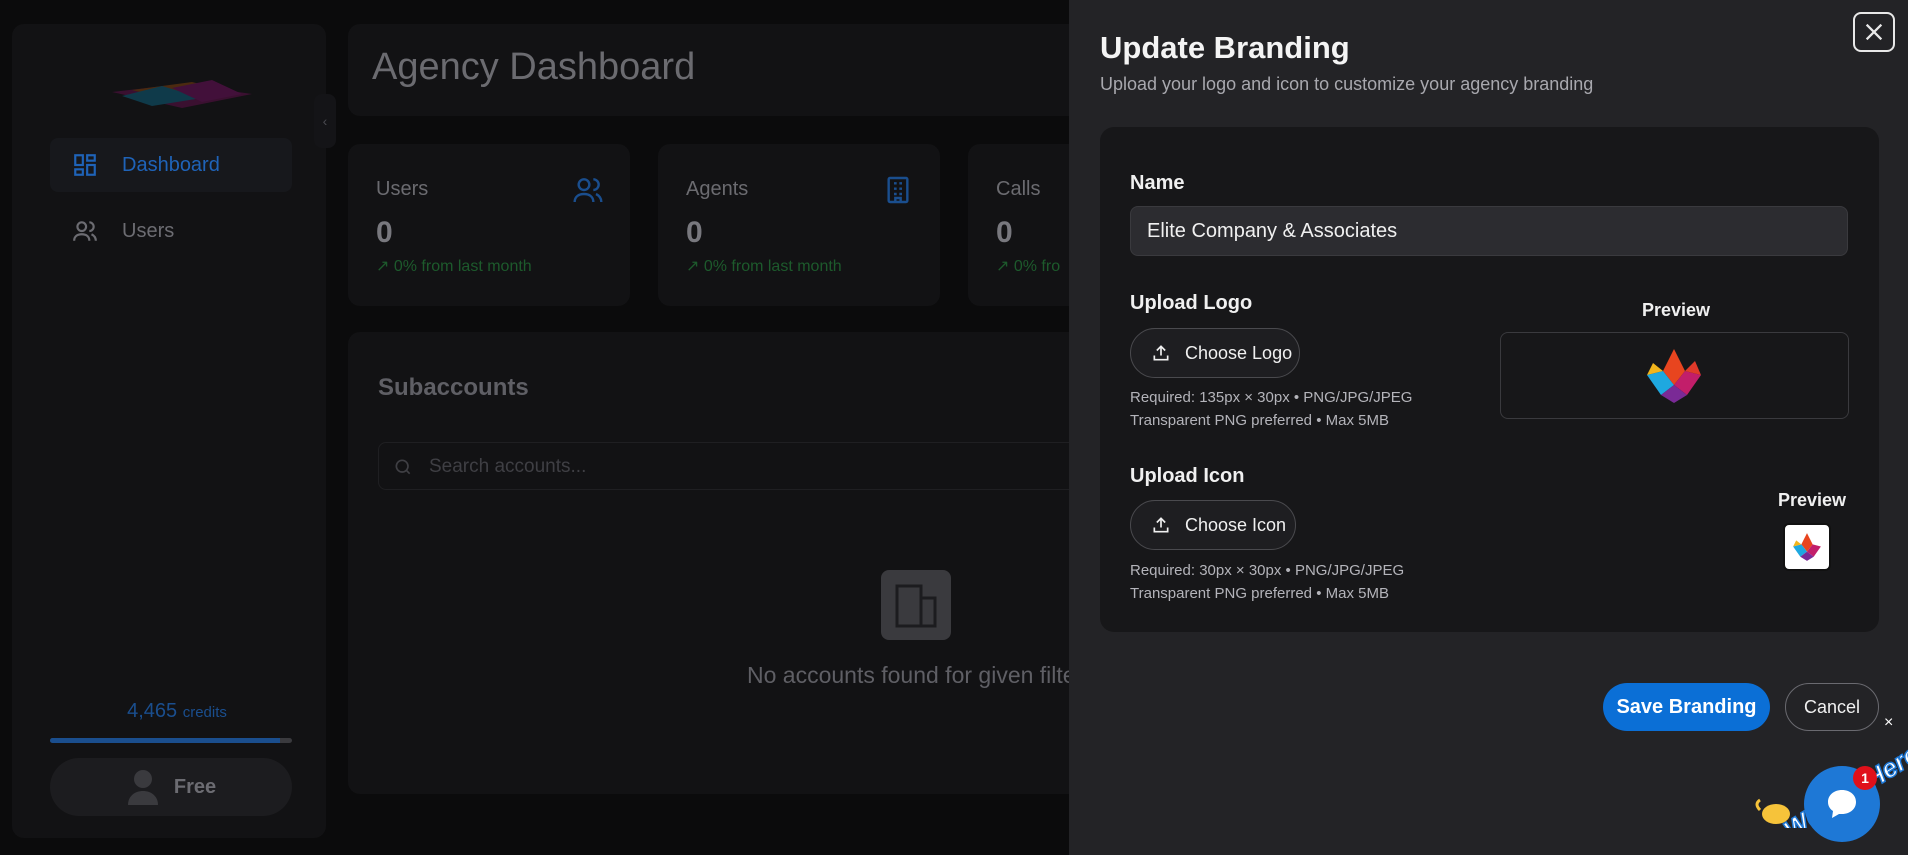  I want to click on sidebar-item-dashboard: Dashboard, so click(171, 165).